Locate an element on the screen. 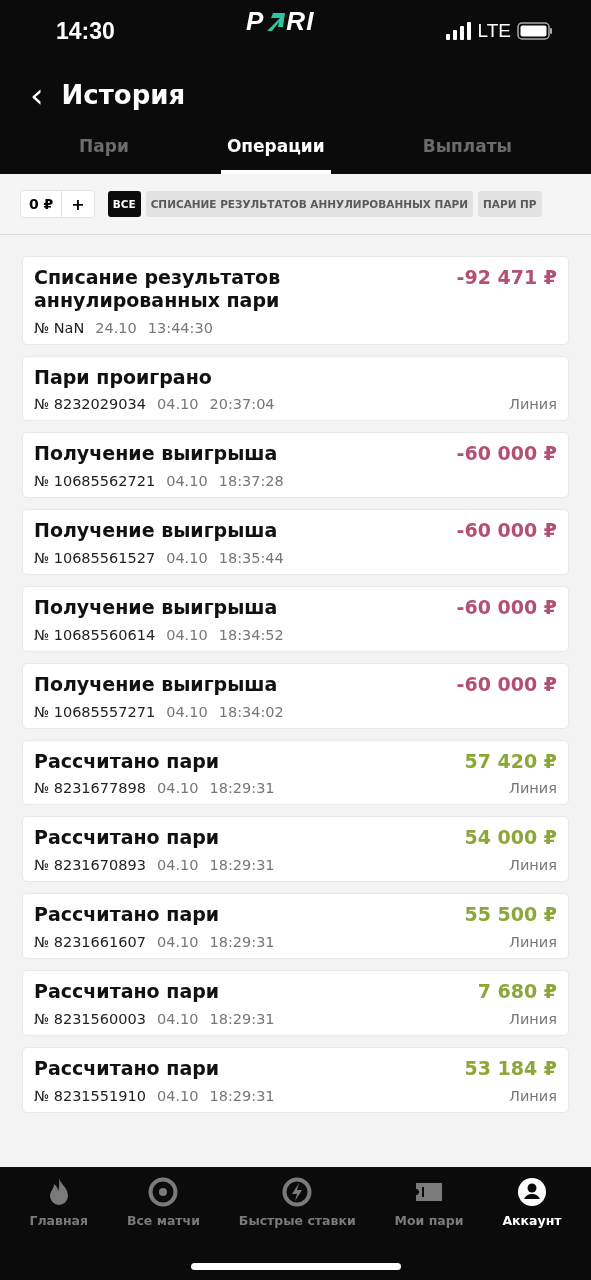 The width and height of the screenshot is (591, 1280). tab: Выплаты is located at coordinates (467, 150).